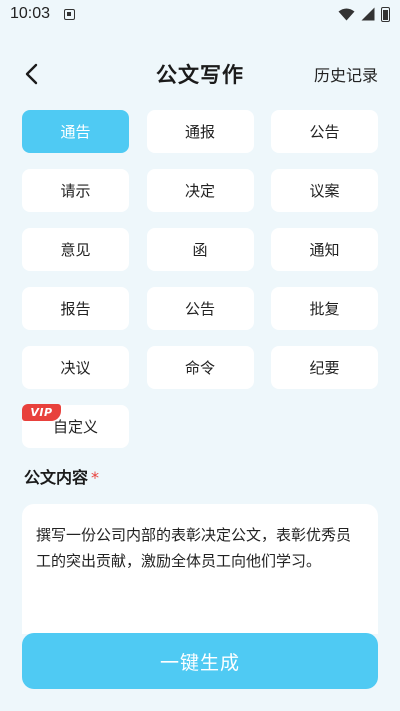 The image size is (400, 711). What do you see at coordinates (41, 412) in the screenshot?
I see `vip-badge: VIP` at bounding box center [41, 412].